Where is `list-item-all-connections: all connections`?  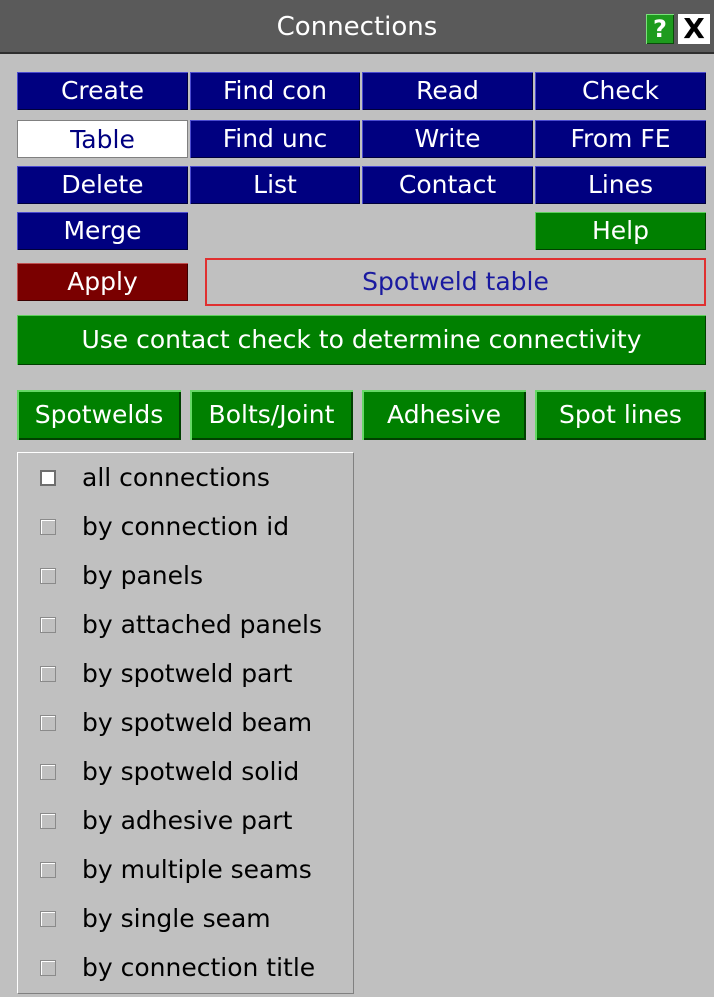 list-item-all-connections: all connections is located at coordinates (185, 478).